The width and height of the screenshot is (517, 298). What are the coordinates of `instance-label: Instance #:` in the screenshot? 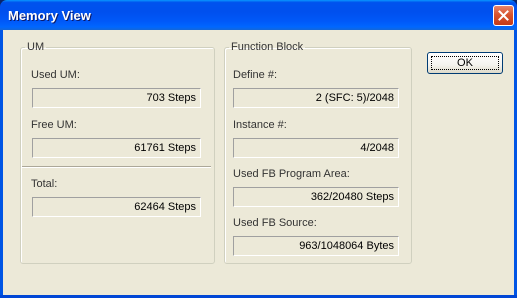 It's located at (260, 125).